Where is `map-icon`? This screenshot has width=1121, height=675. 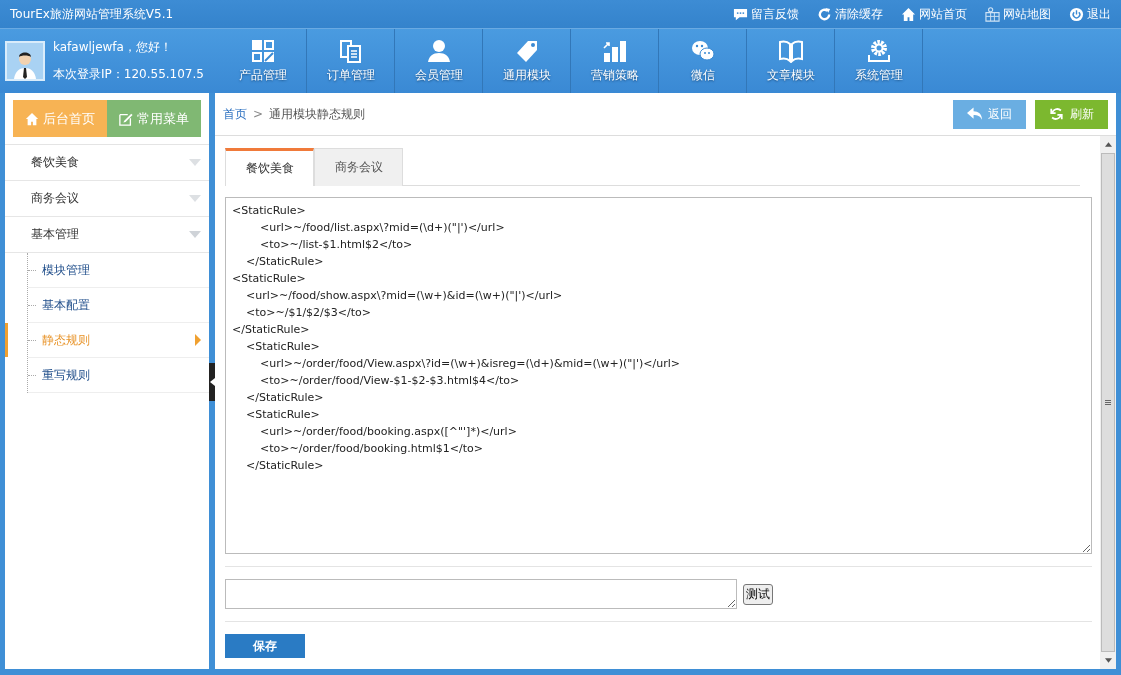 map-icon is located at coordinates (992, 14).